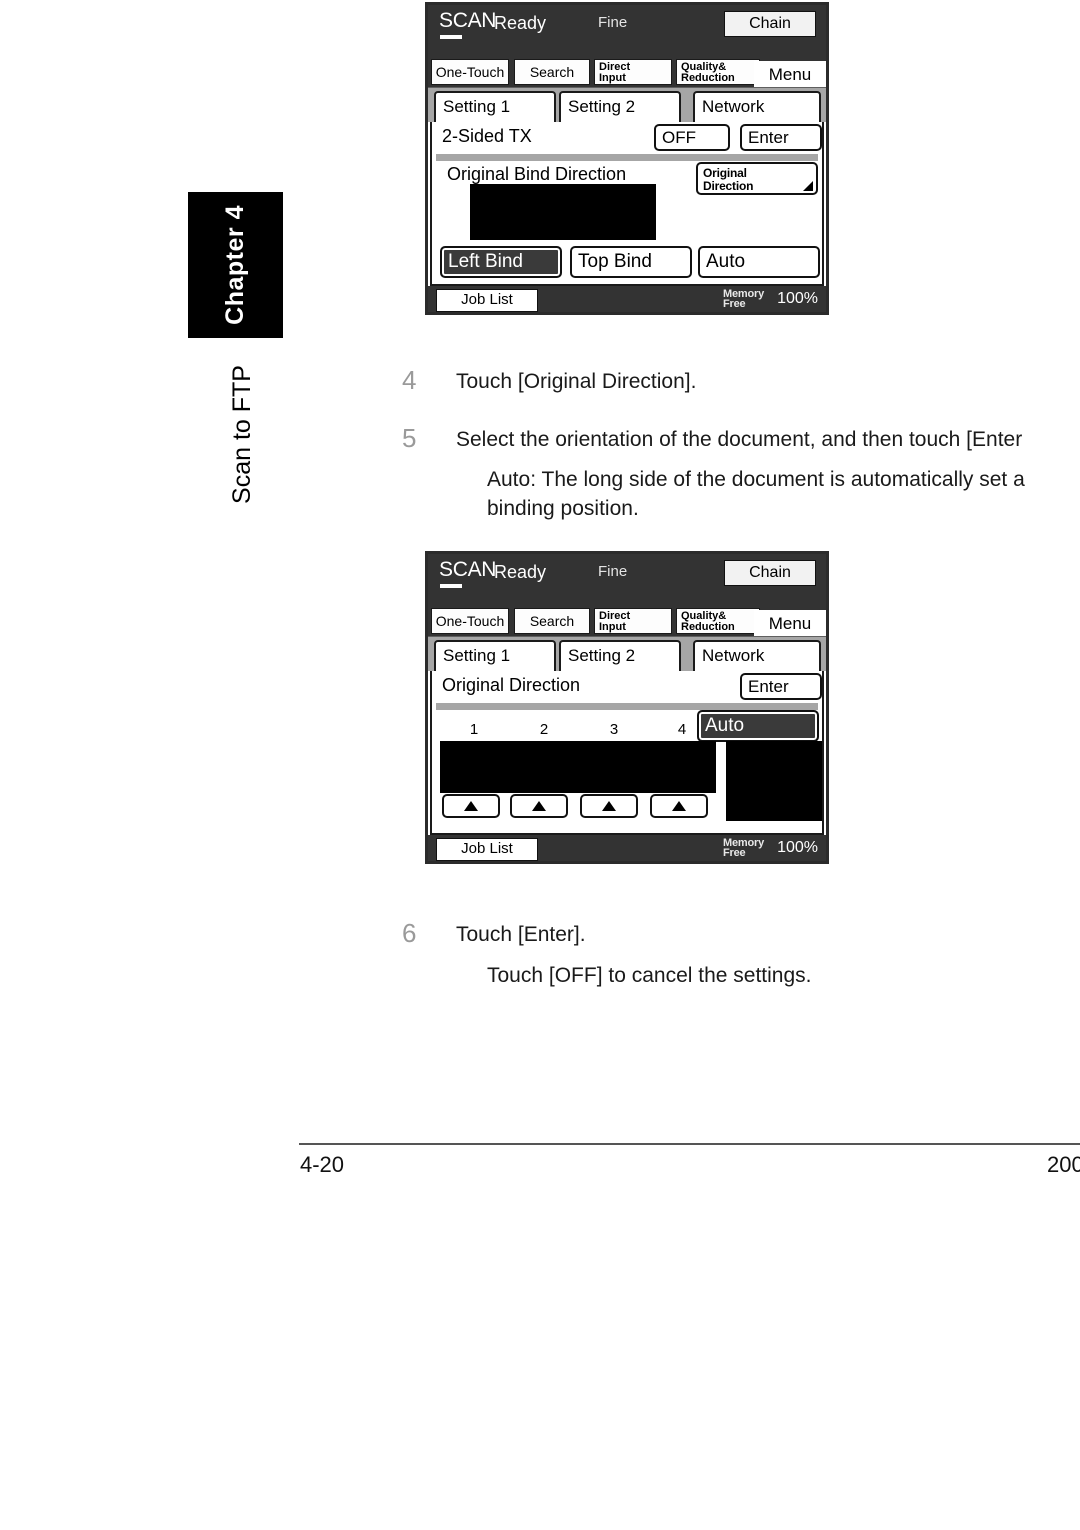 Image resolution: width=1080 pixels, height=1530 pixels. I want to click on section-running-head: Scan to FTP, so click(242, 440).